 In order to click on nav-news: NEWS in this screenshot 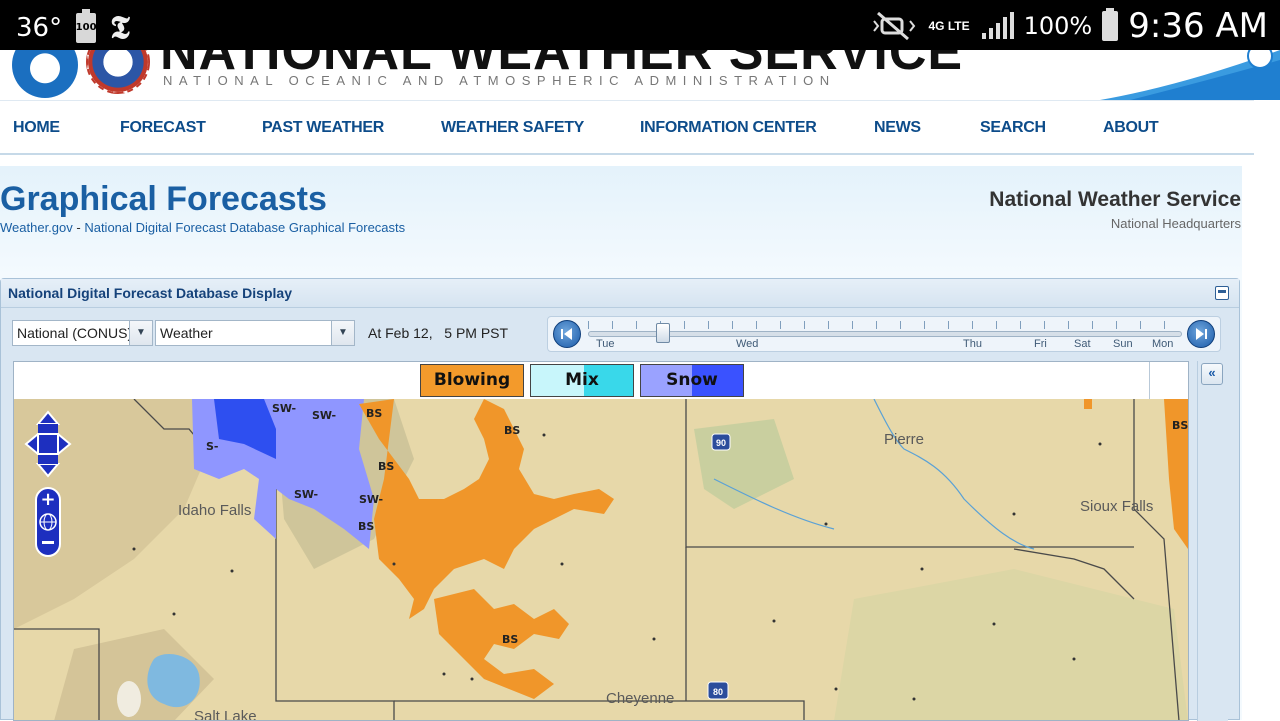, I will do `click(897, 128)`.